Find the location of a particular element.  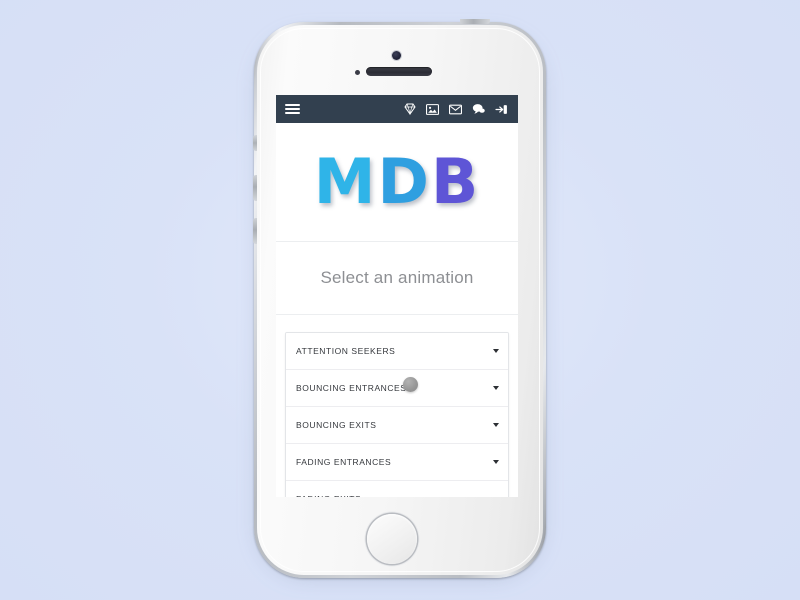

accordion-item-label: ATTENTION SEEKERS is located at coordinates (346, 351).